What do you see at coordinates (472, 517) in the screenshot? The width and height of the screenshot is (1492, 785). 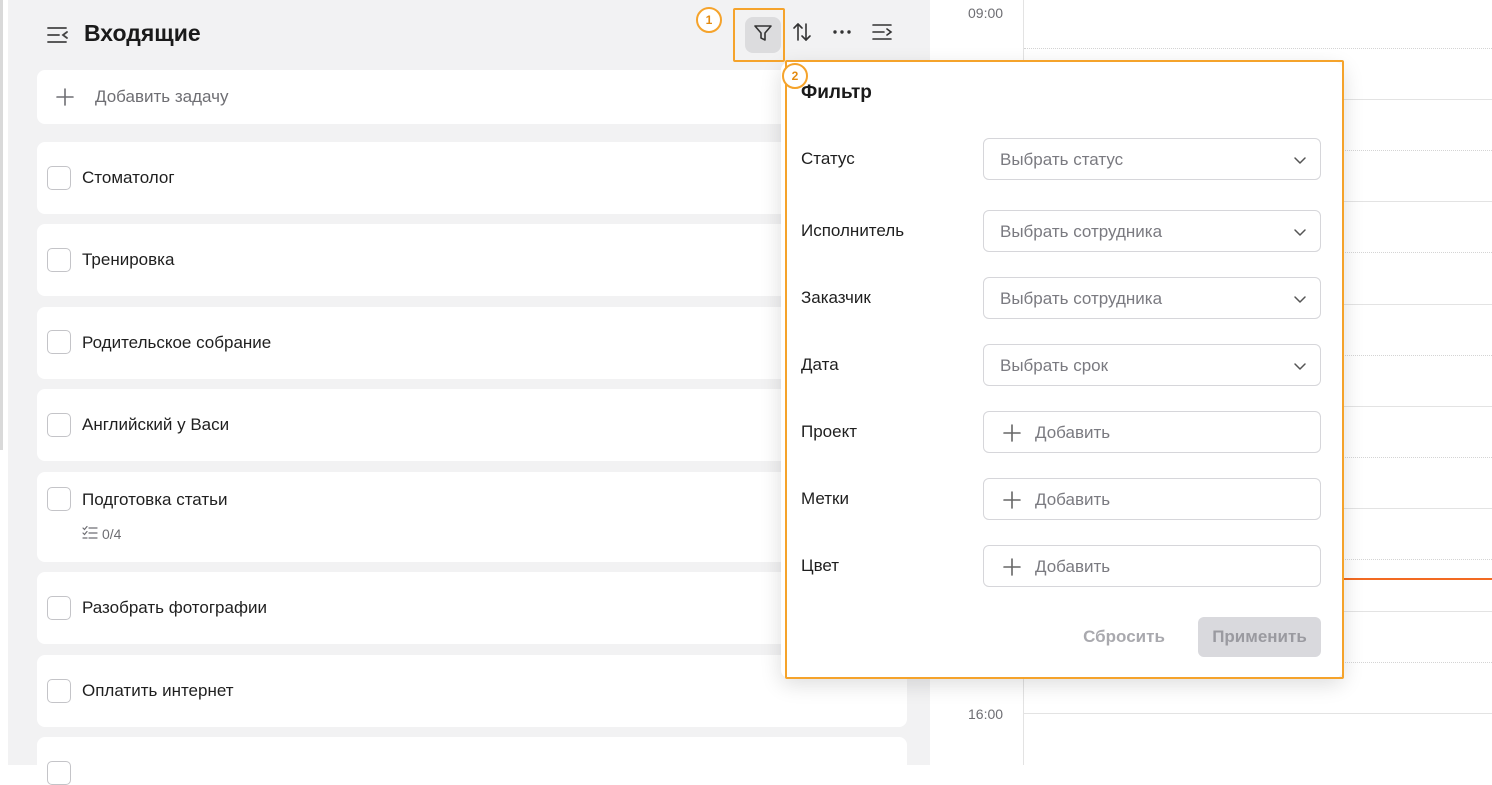 I see `task-card: Подготовка статьи 0/4` at bounding box center [472, 517].